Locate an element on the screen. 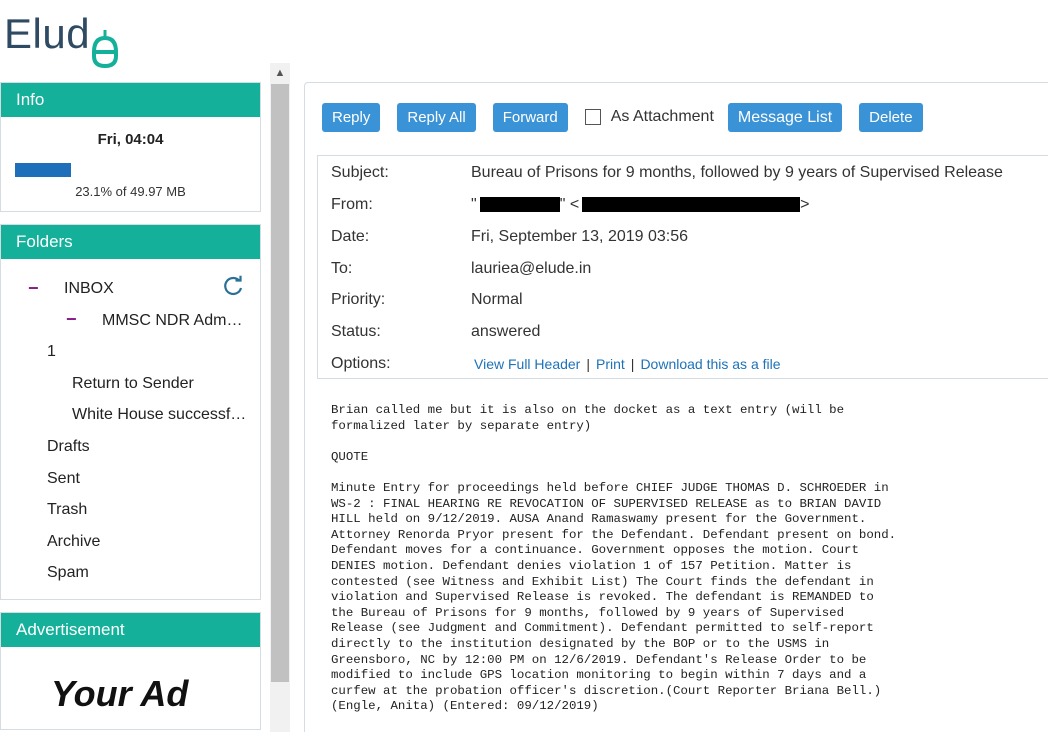  folder-sent: Sent is located at coordinates (63, 479).